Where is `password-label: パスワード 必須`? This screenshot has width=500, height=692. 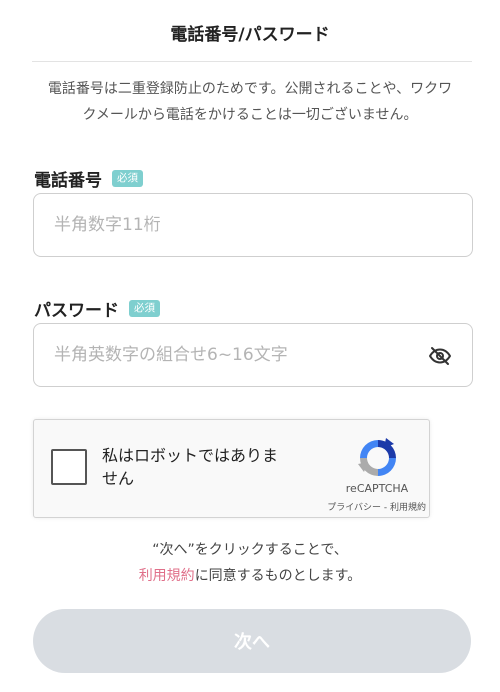 password-label: パスワード 必須 is located at coordinates (97, 308).